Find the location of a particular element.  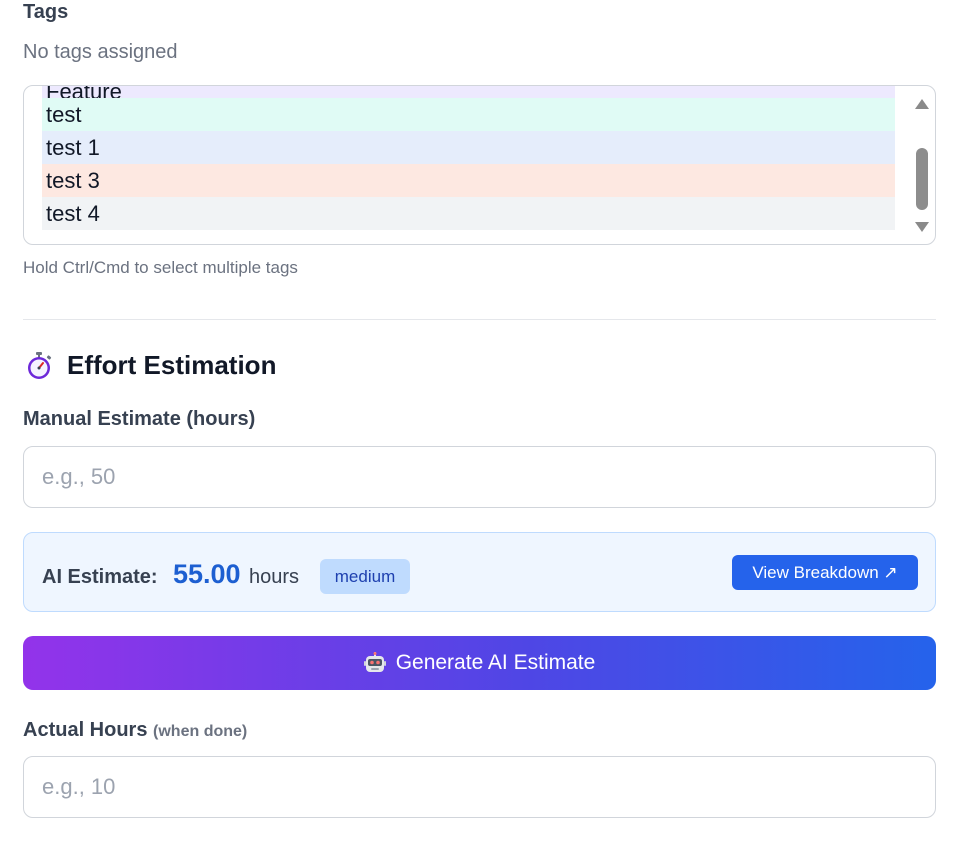

robot-icon is located at coordinates (374, 663).